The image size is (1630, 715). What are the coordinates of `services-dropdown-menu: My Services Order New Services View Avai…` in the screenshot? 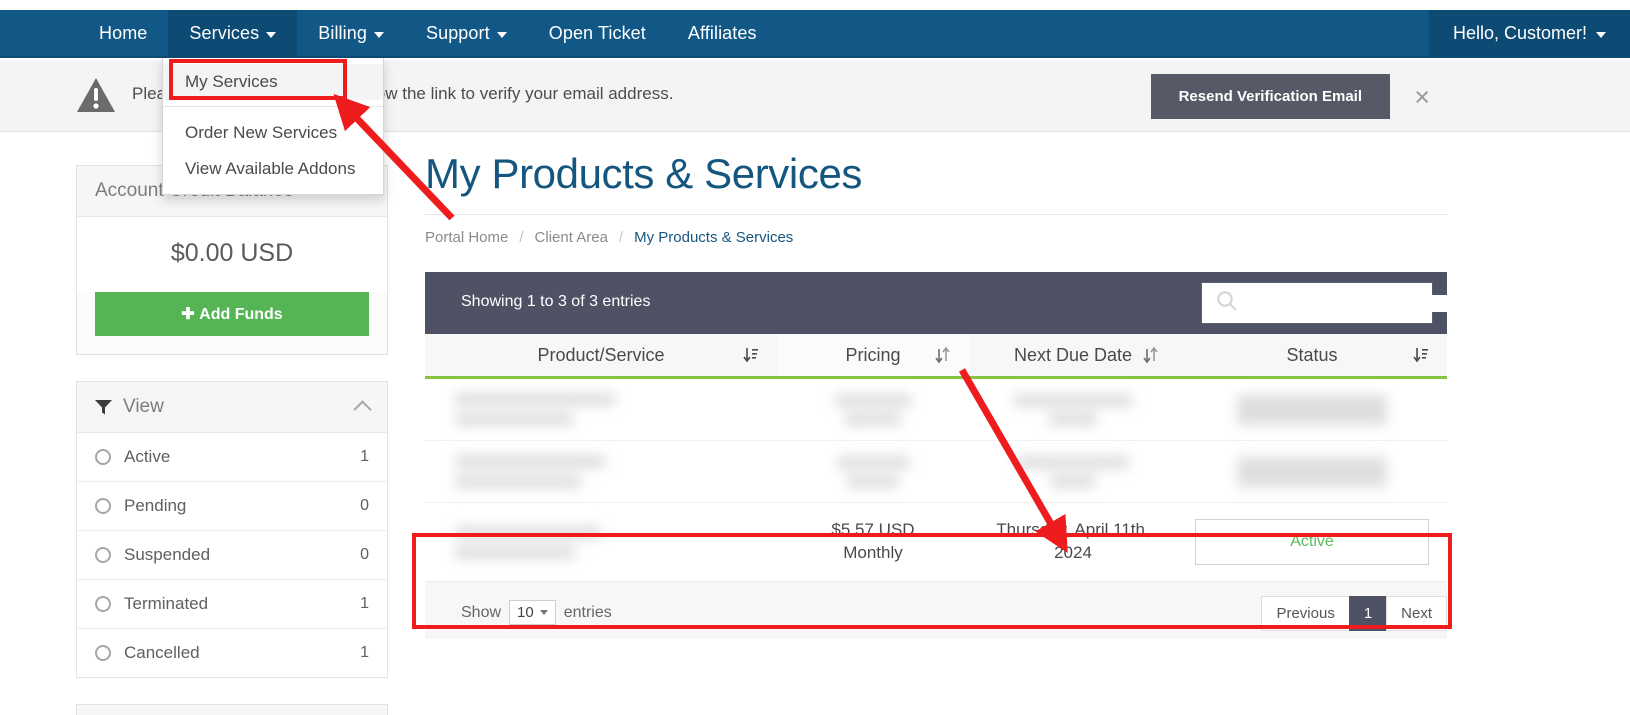 It's located at (273, 126).